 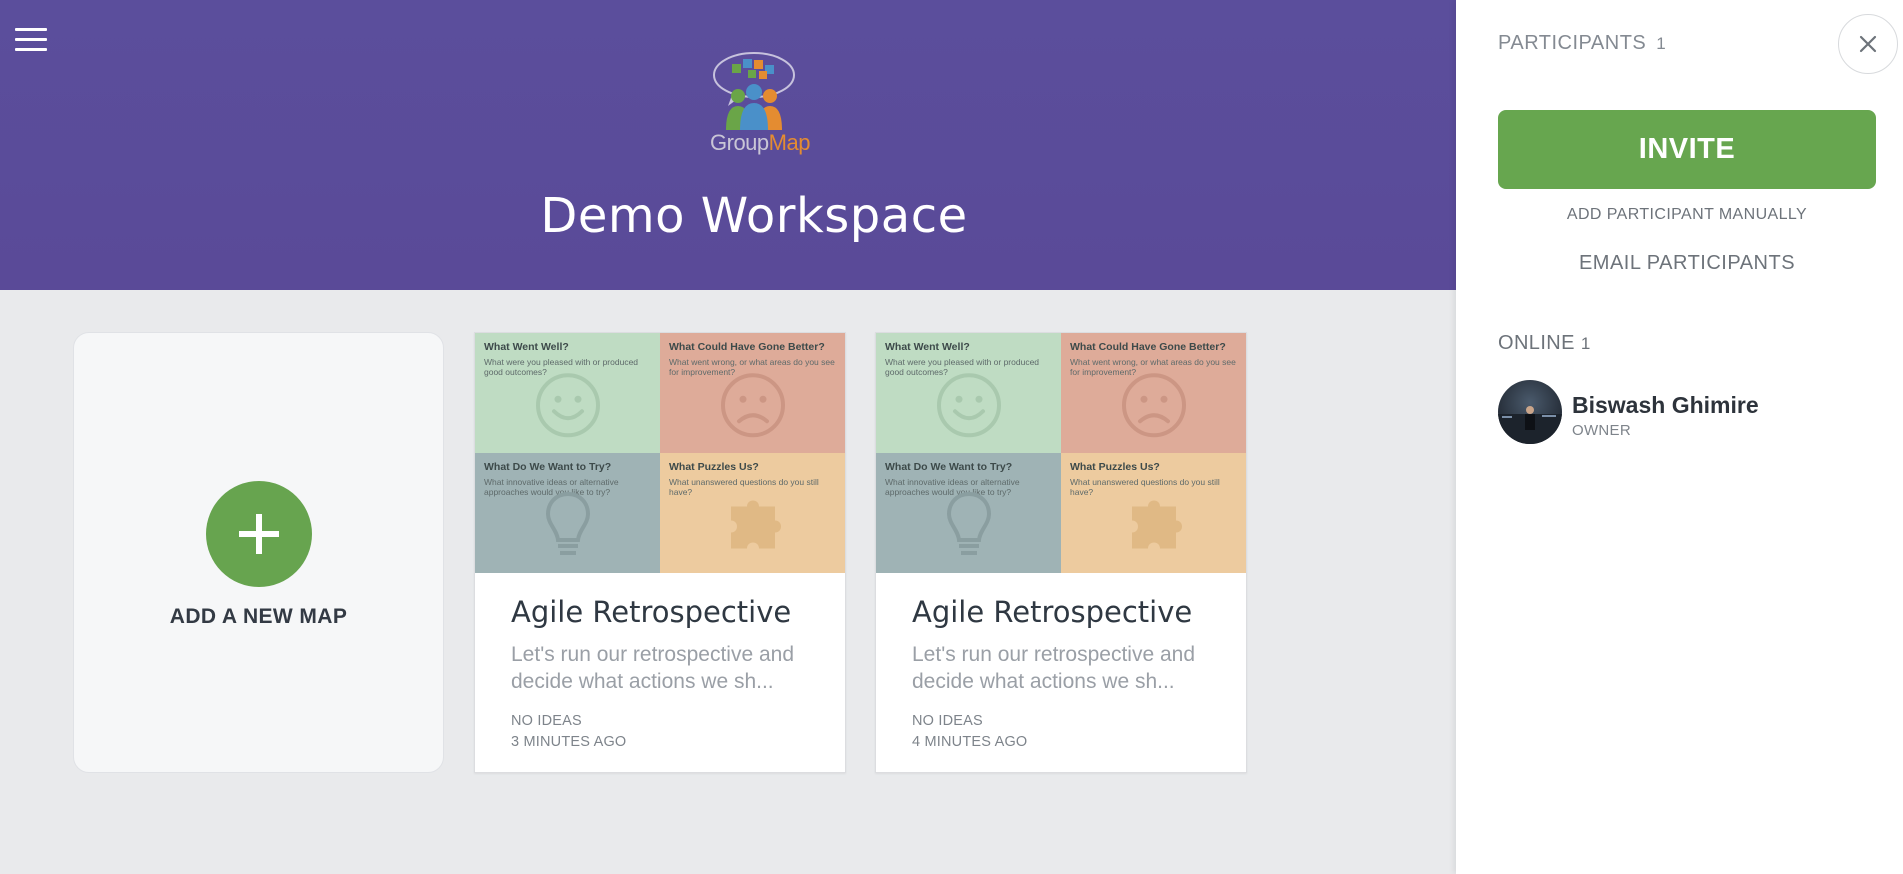 I want to click on map-timestamp: 4 MINUTES AGO, so click(x=970, y=742).